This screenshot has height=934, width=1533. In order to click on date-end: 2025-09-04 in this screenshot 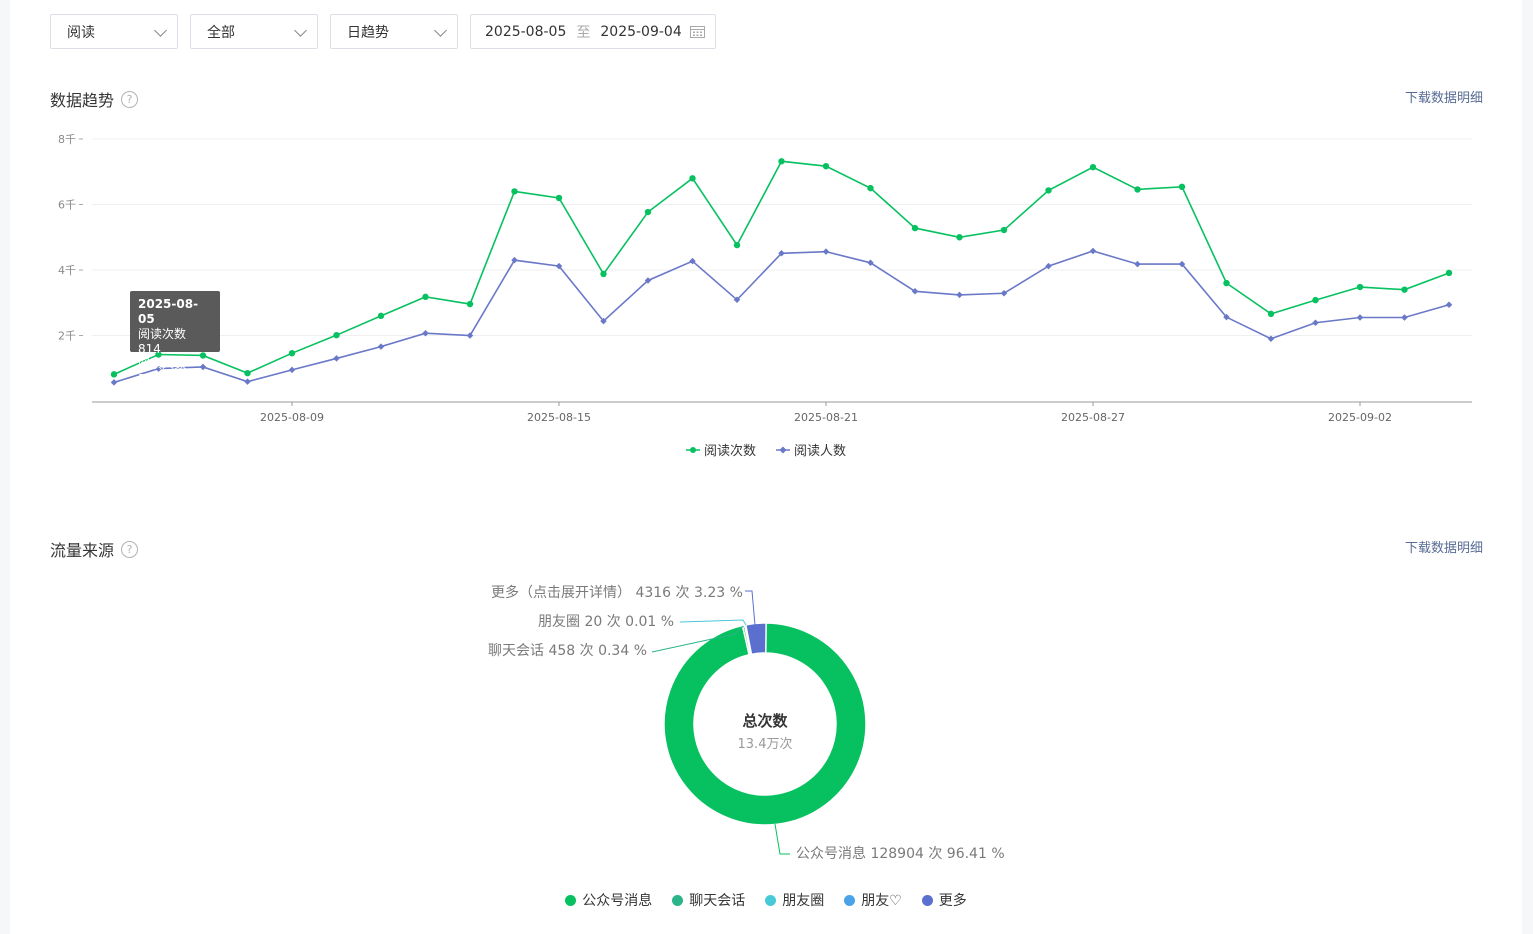, I will do `click(640, 32)`.